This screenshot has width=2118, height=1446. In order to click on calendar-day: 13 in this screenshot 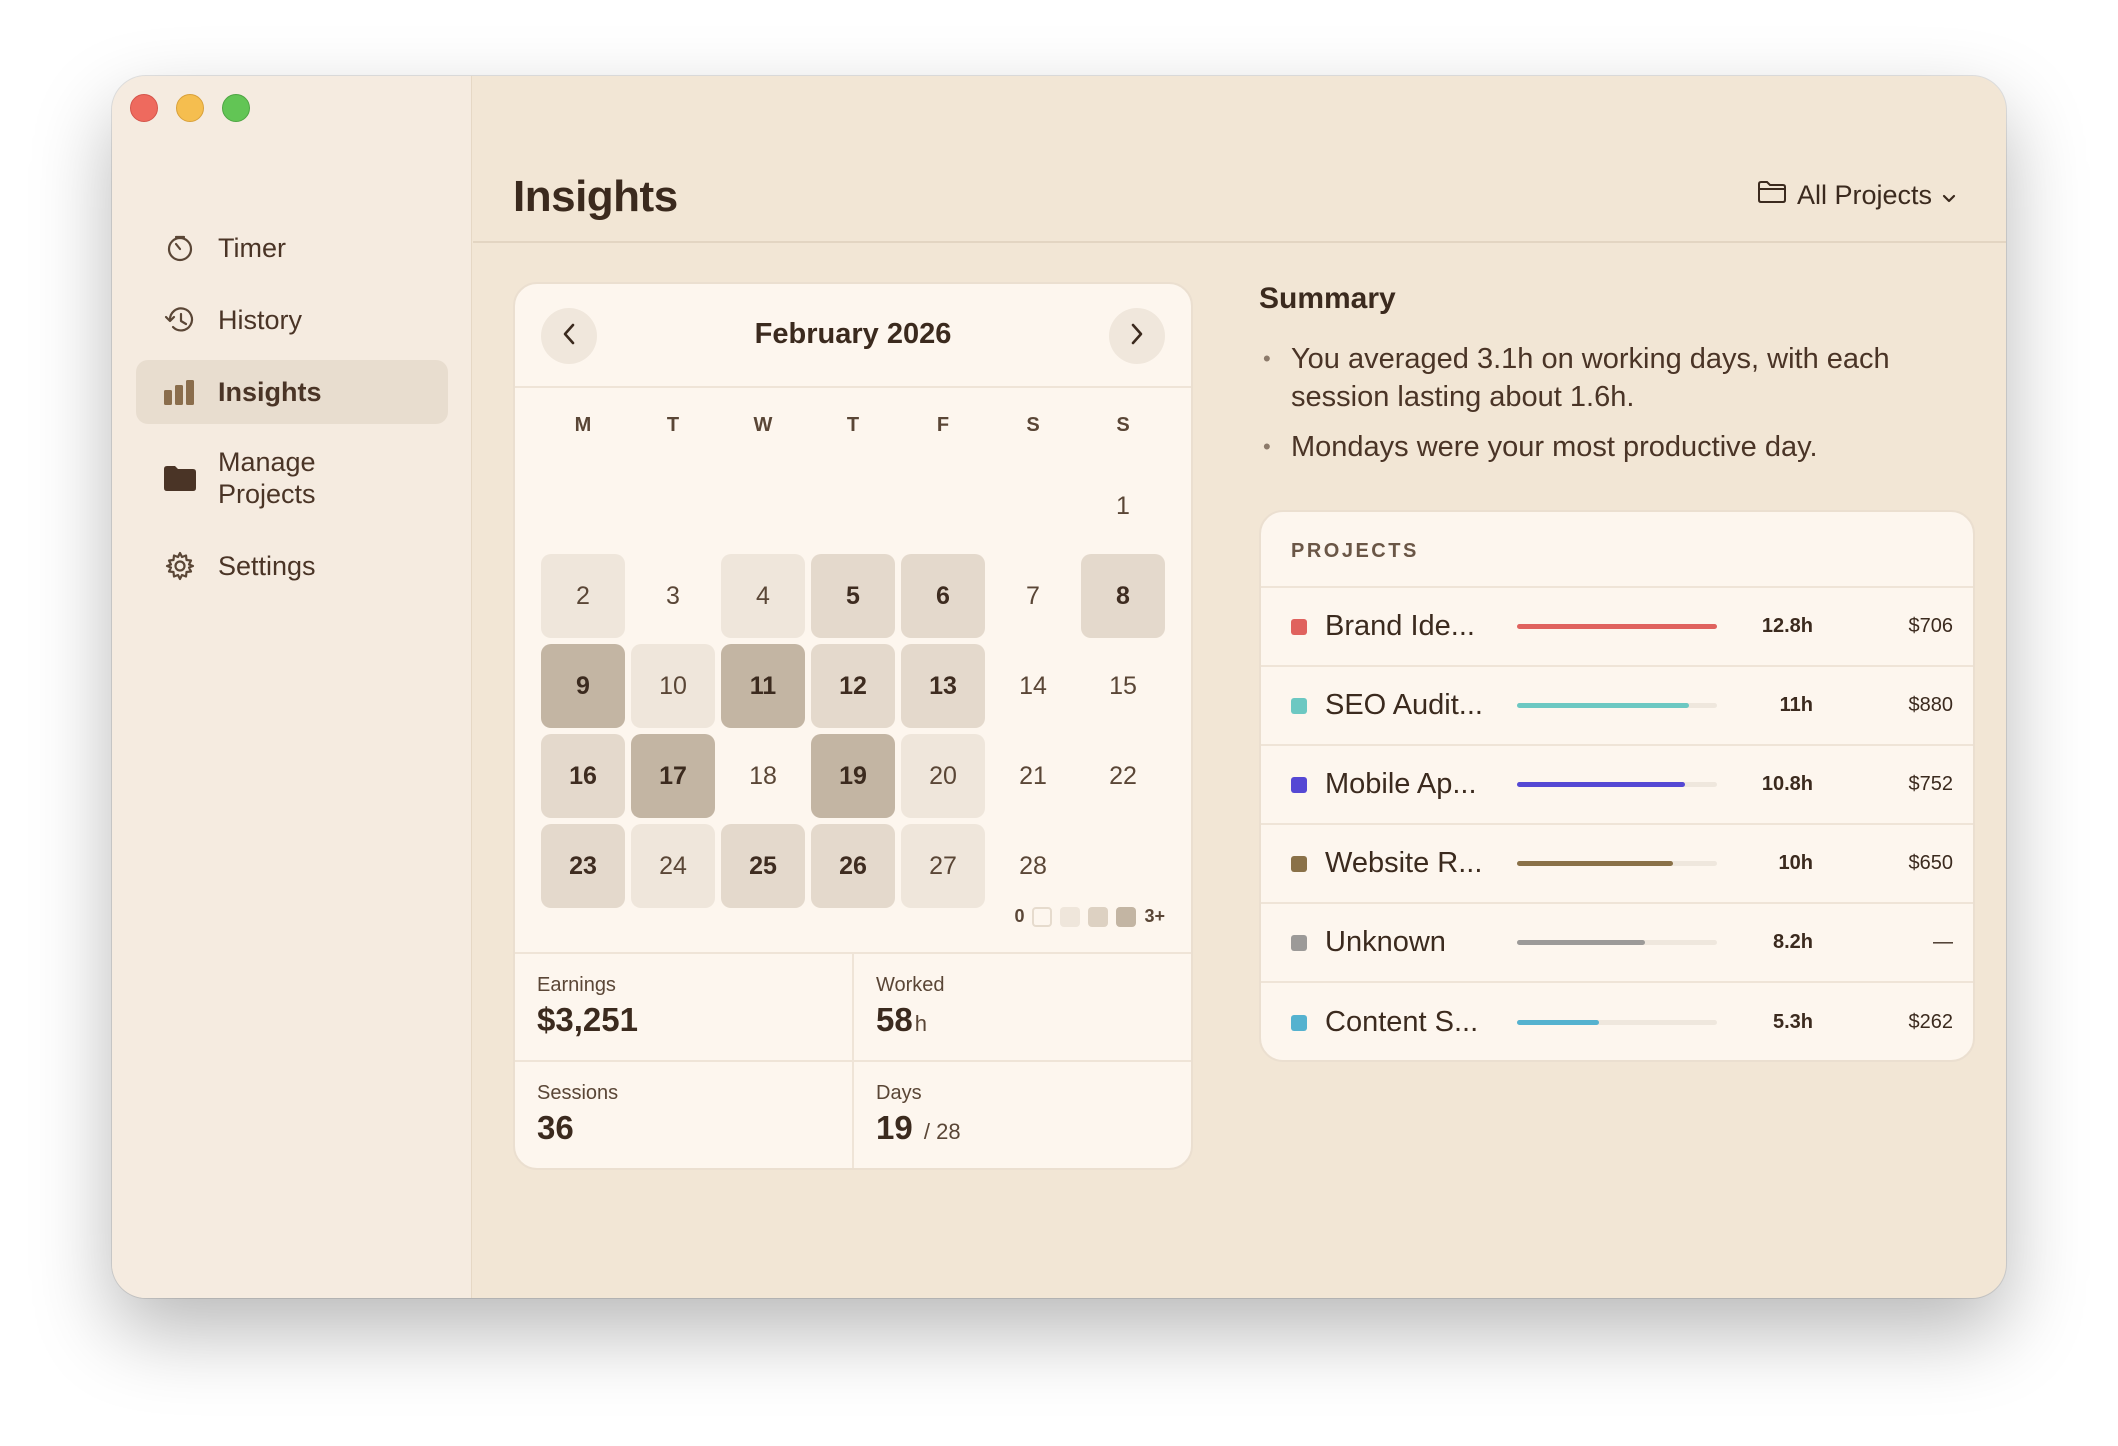, I will do `click(943, 686)`.